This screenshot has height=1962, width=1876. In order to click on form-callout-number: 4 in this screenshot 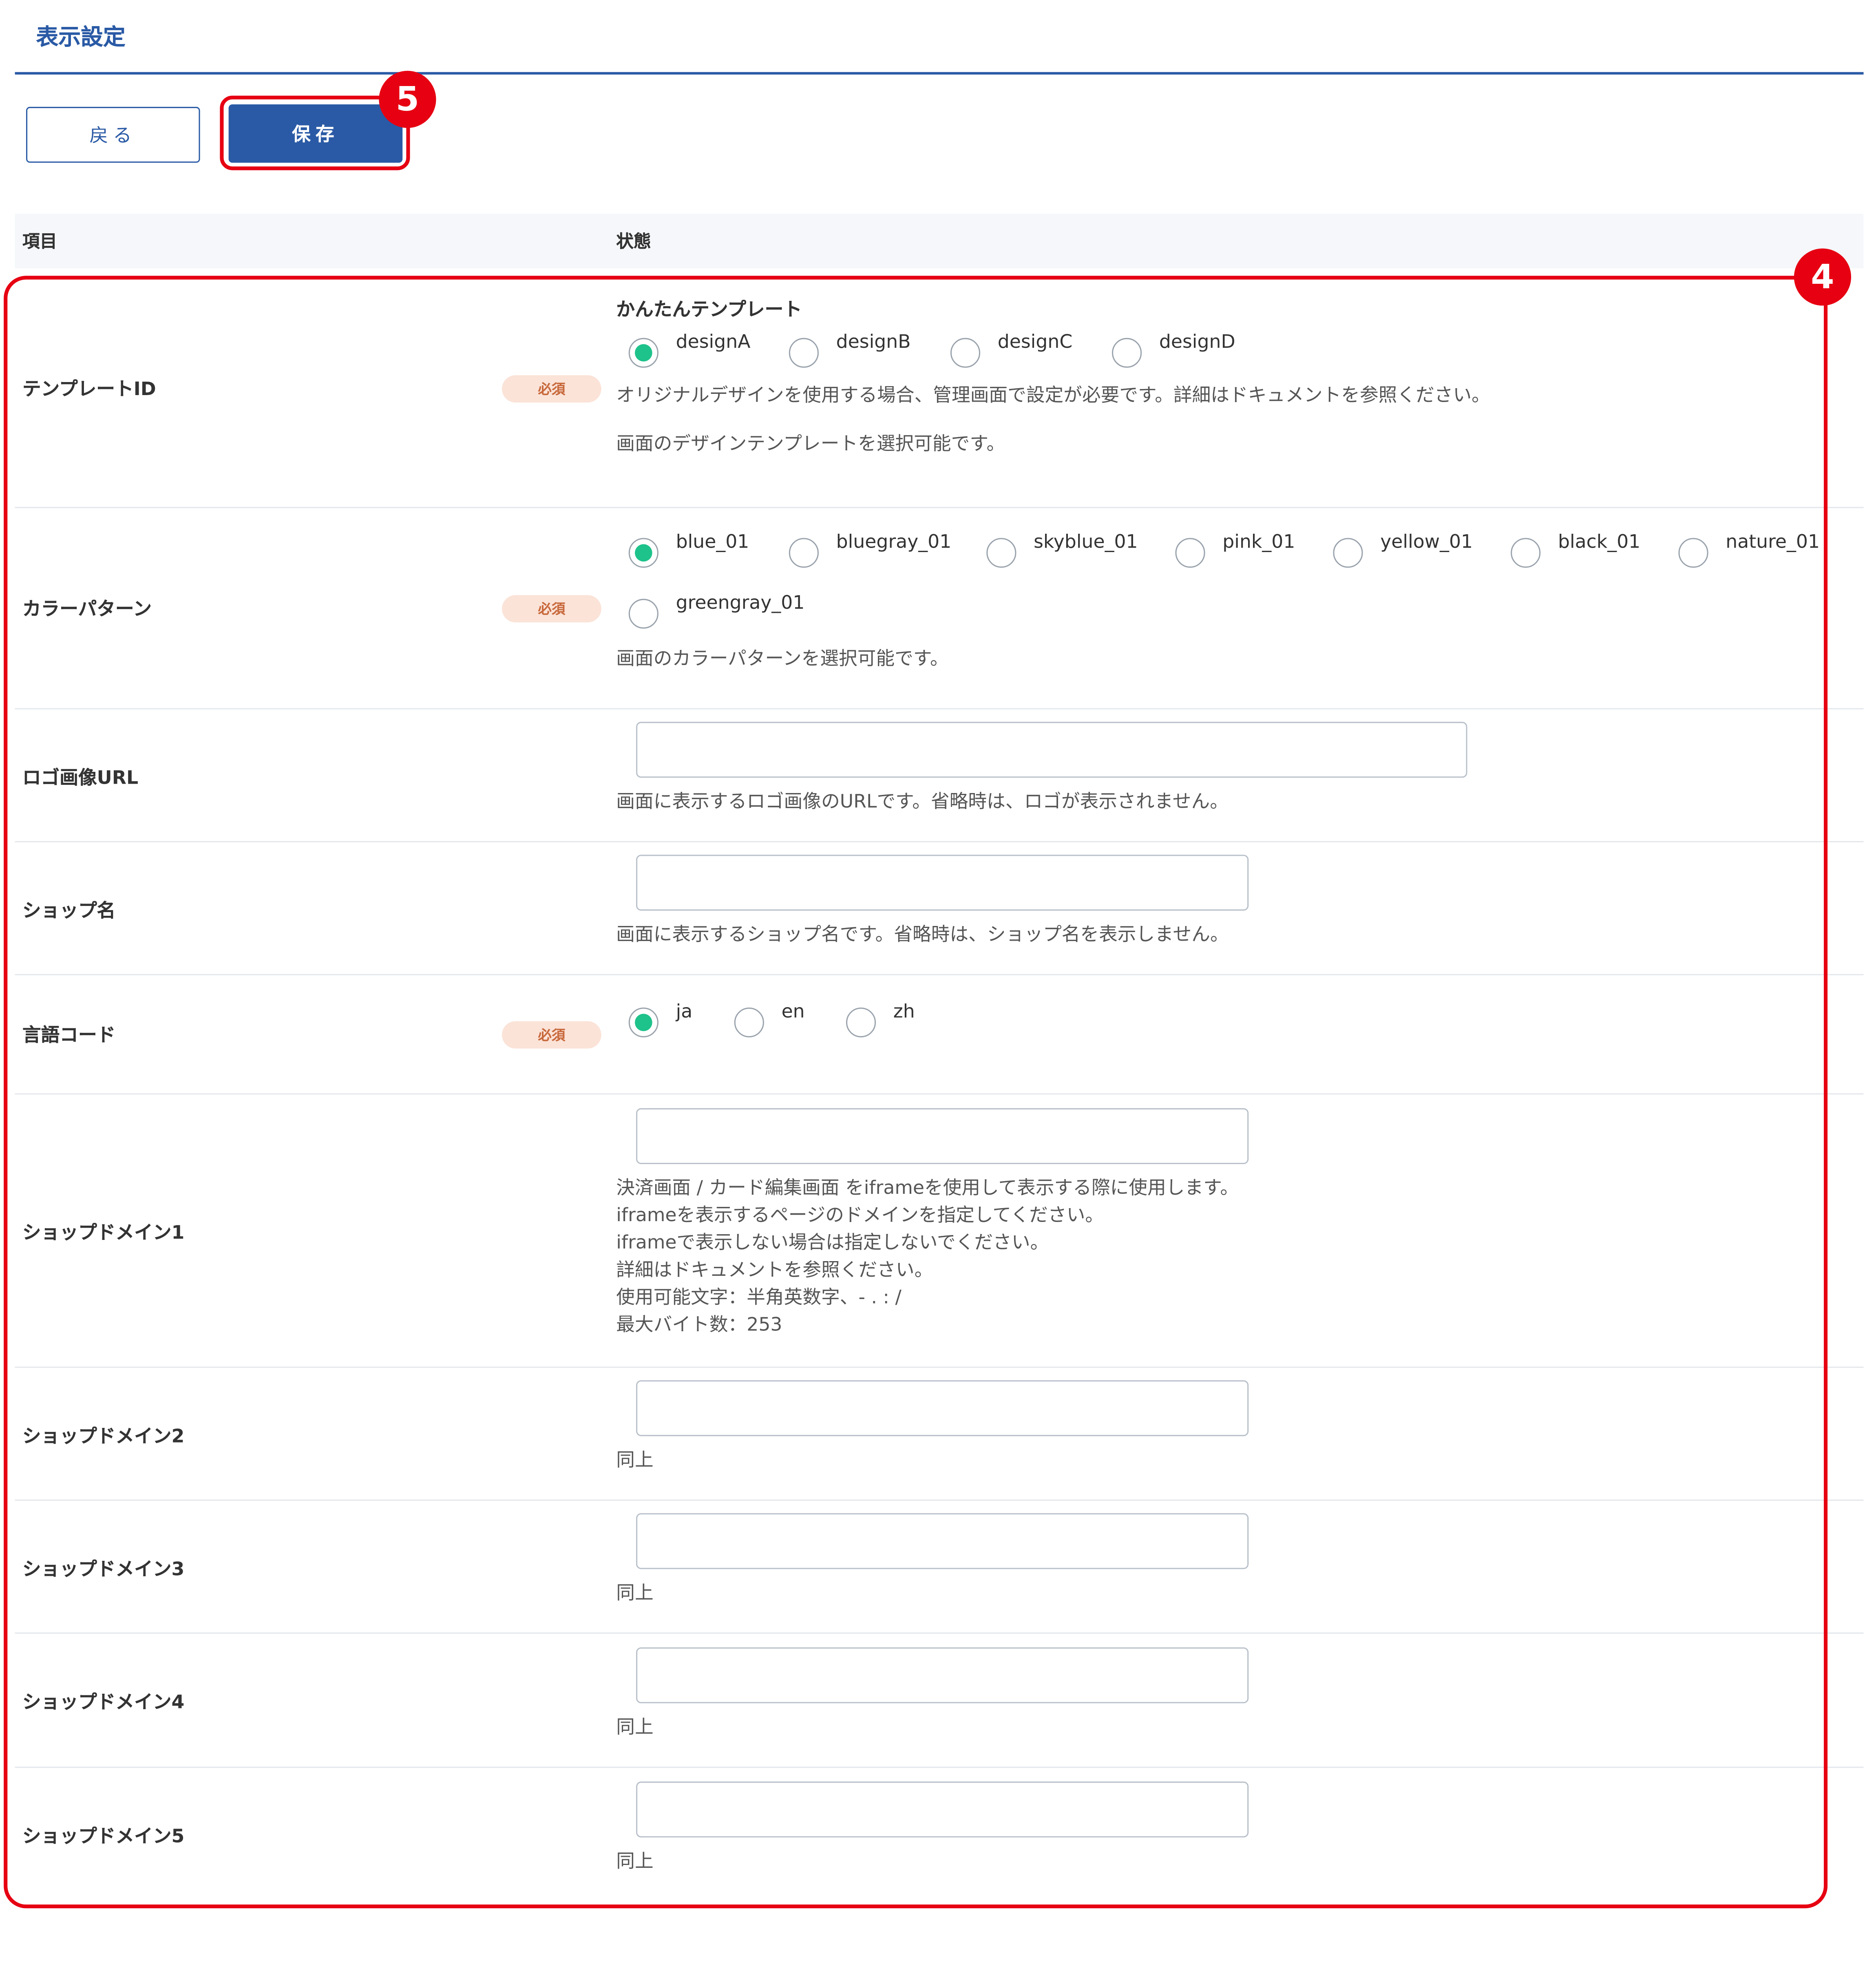, I will do `click(1823, 277)`.